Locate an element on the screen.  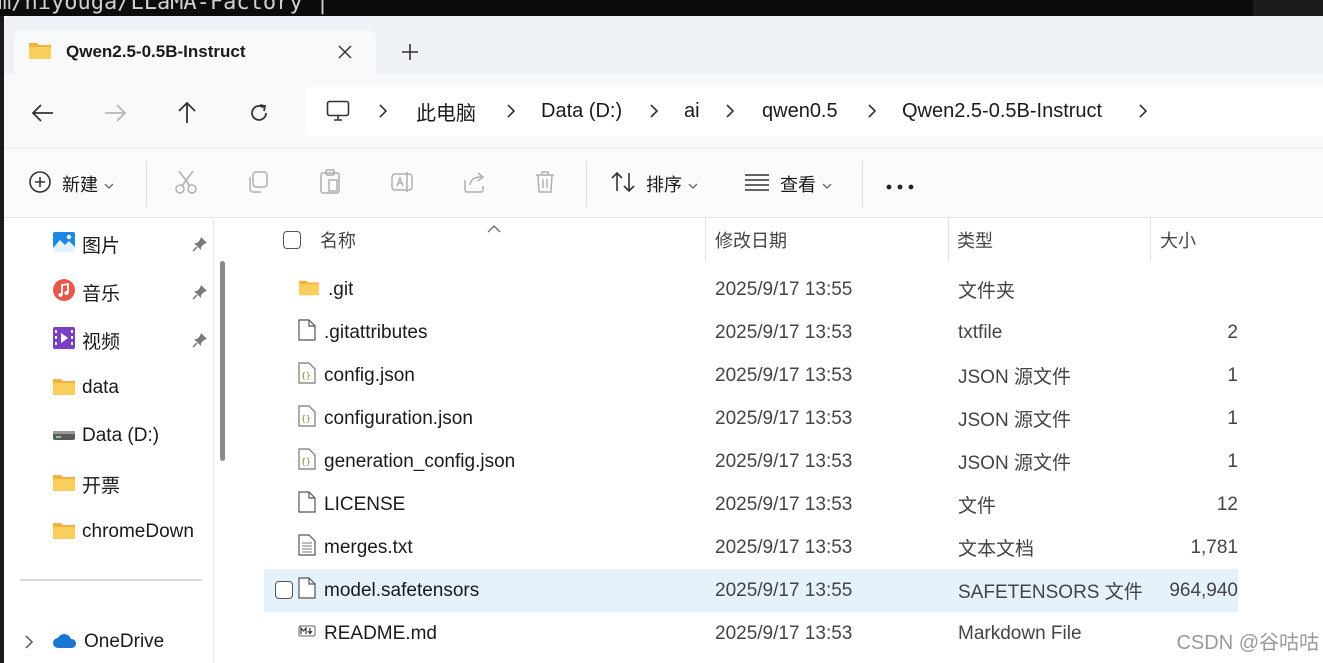
column-header-row: 名称 修改日期 类型 大小 is located at coordinates (740, 240).